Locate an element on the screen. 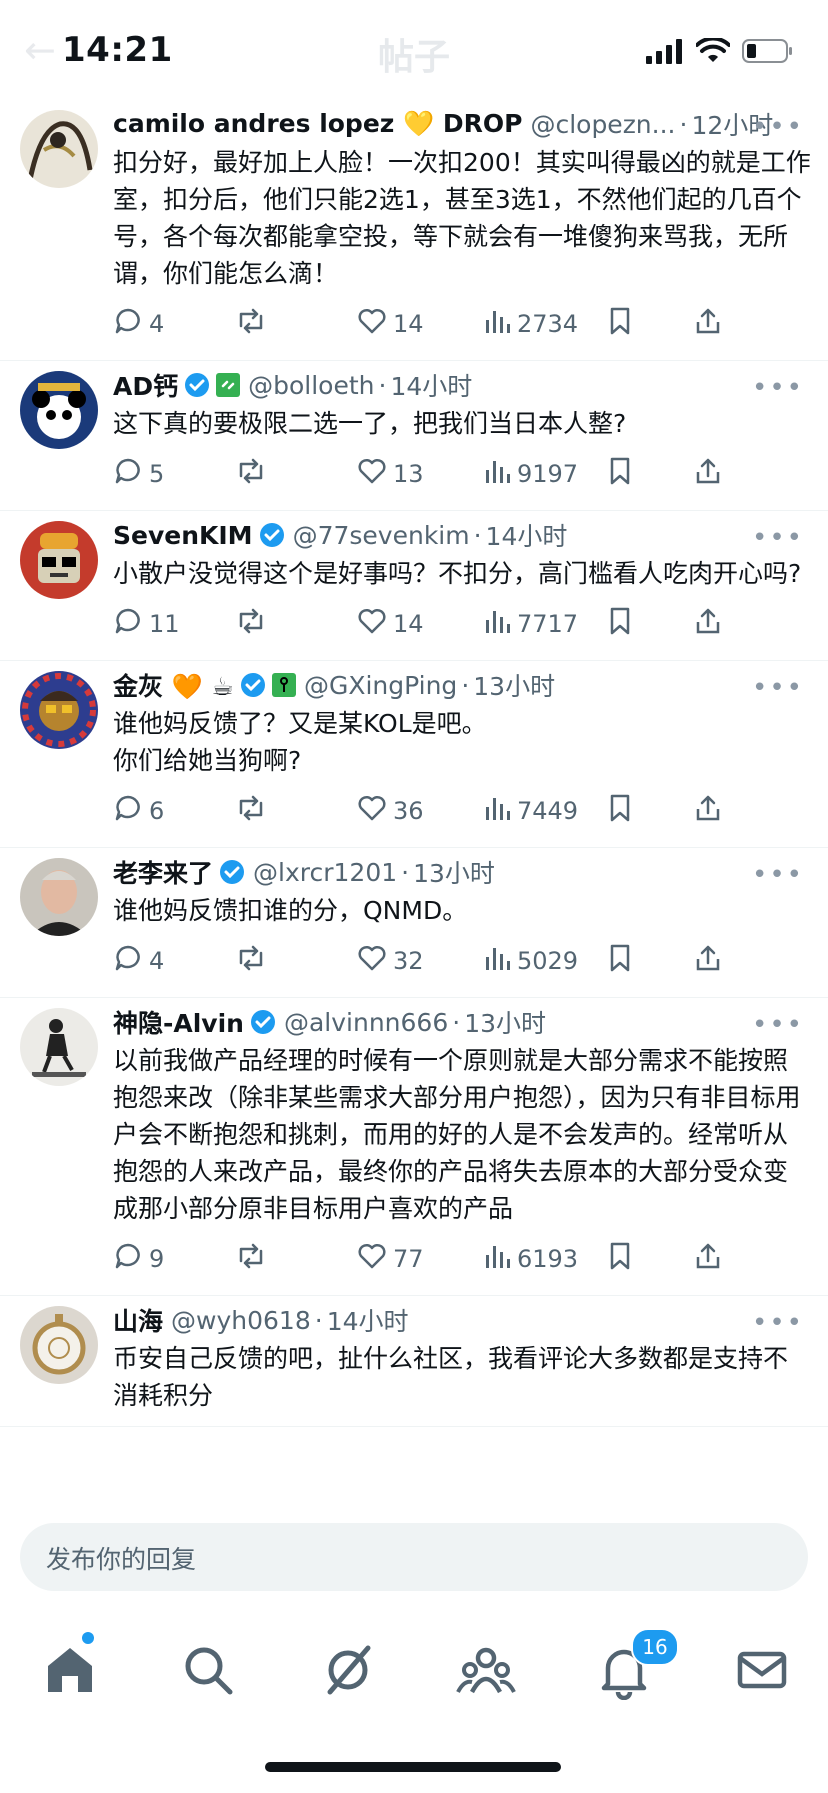 The width and height of the screenshot is (828, 1793). views-button: 9197 is located at coordinates (530, 474).